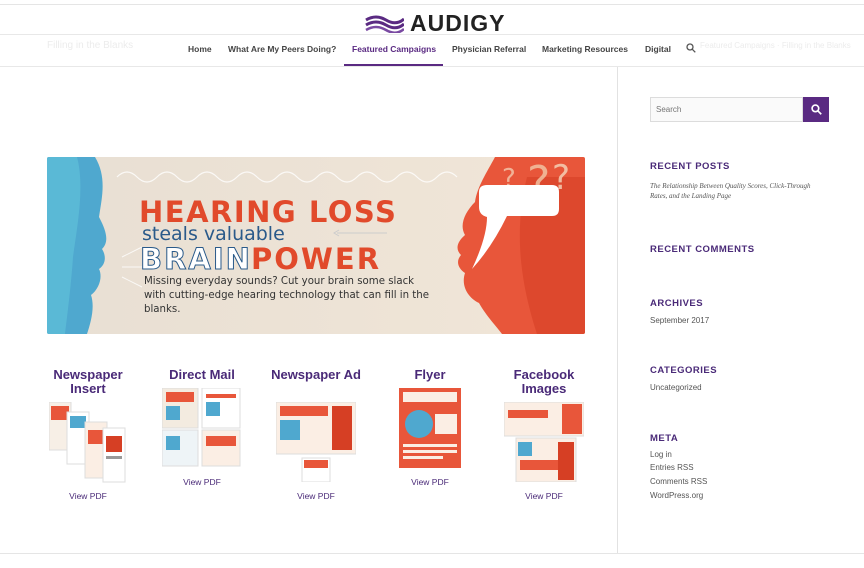 Image resolution: width=864 pixels, height=568 pixels. What do you see at coordinates (585, 49) in the screenshot?
I see `nav-marketing-resources: Marketing Resources` at bounding box center [585, 49].